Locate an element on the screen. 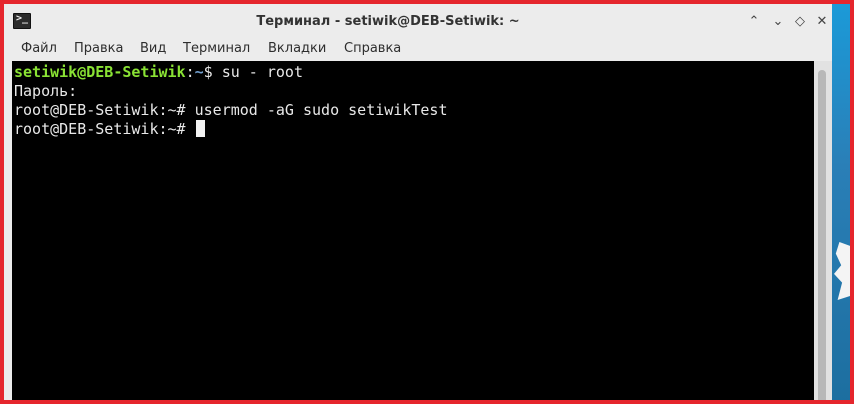  menu-view: Вид is located at coordinates (153, 48).